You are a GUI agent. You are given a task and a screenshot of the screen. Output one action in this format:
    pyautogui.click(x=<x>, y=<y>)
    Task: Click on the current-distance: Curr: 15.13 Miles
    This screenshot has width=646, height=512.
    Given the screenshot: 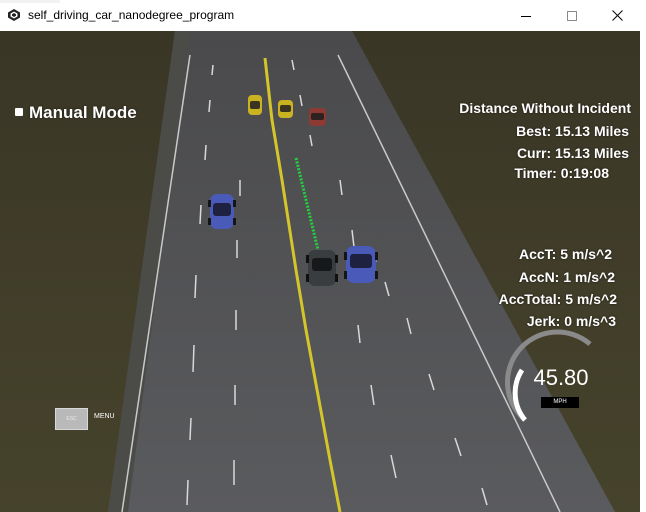 What is the action you would take?
    pyautogui.click(x=572, y=153)
    